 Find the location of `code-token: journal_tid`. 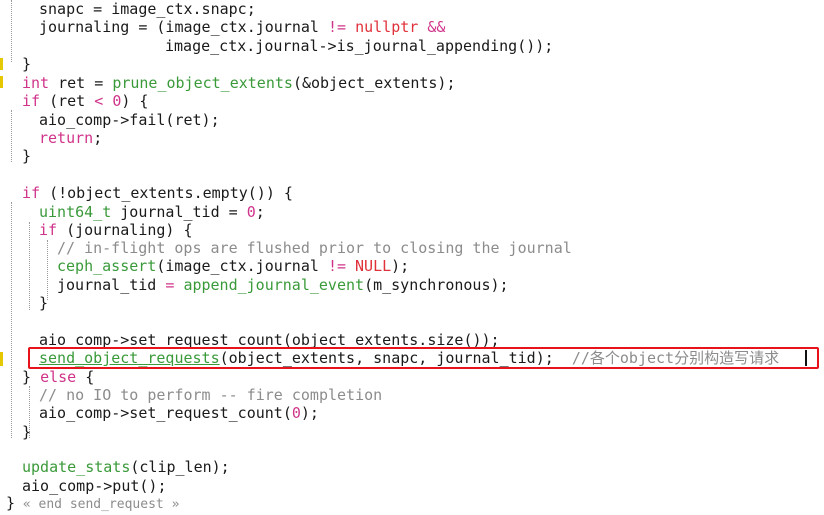

code-token: journal_tid is located at coordinates (111, 285).